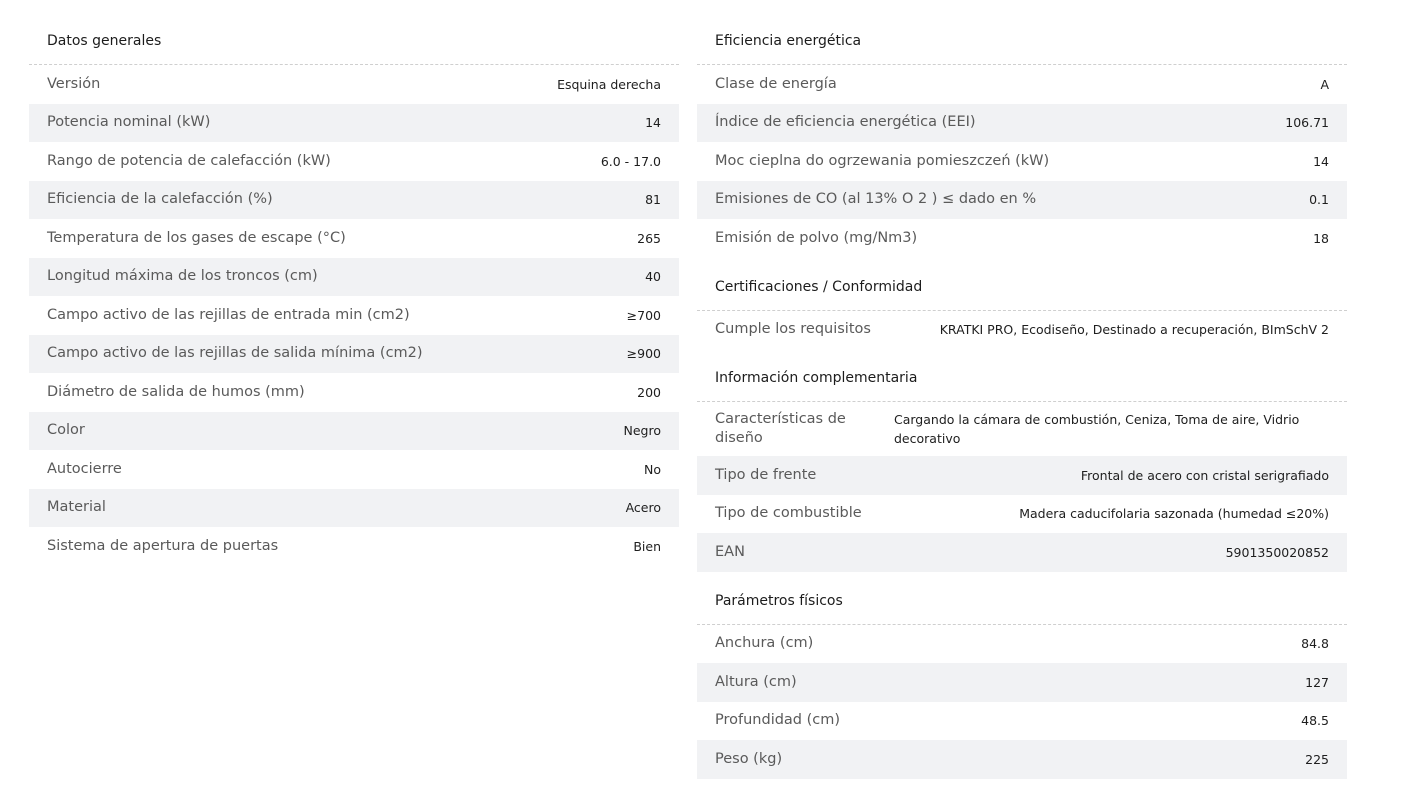  What do you see at coordinates (354, 546) in the screenshot?
I see `spec-row-door-opening: Sistema de apertura de puertas Bien` at bounding box center [354, 546].